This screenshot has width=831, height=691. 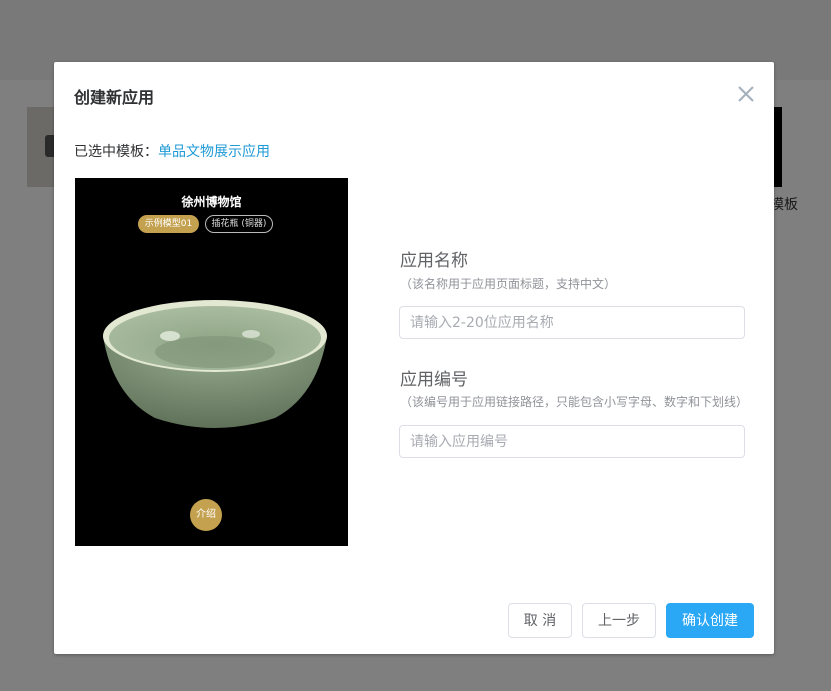 I want to click on app-name-input, so click(x=572, y=322).